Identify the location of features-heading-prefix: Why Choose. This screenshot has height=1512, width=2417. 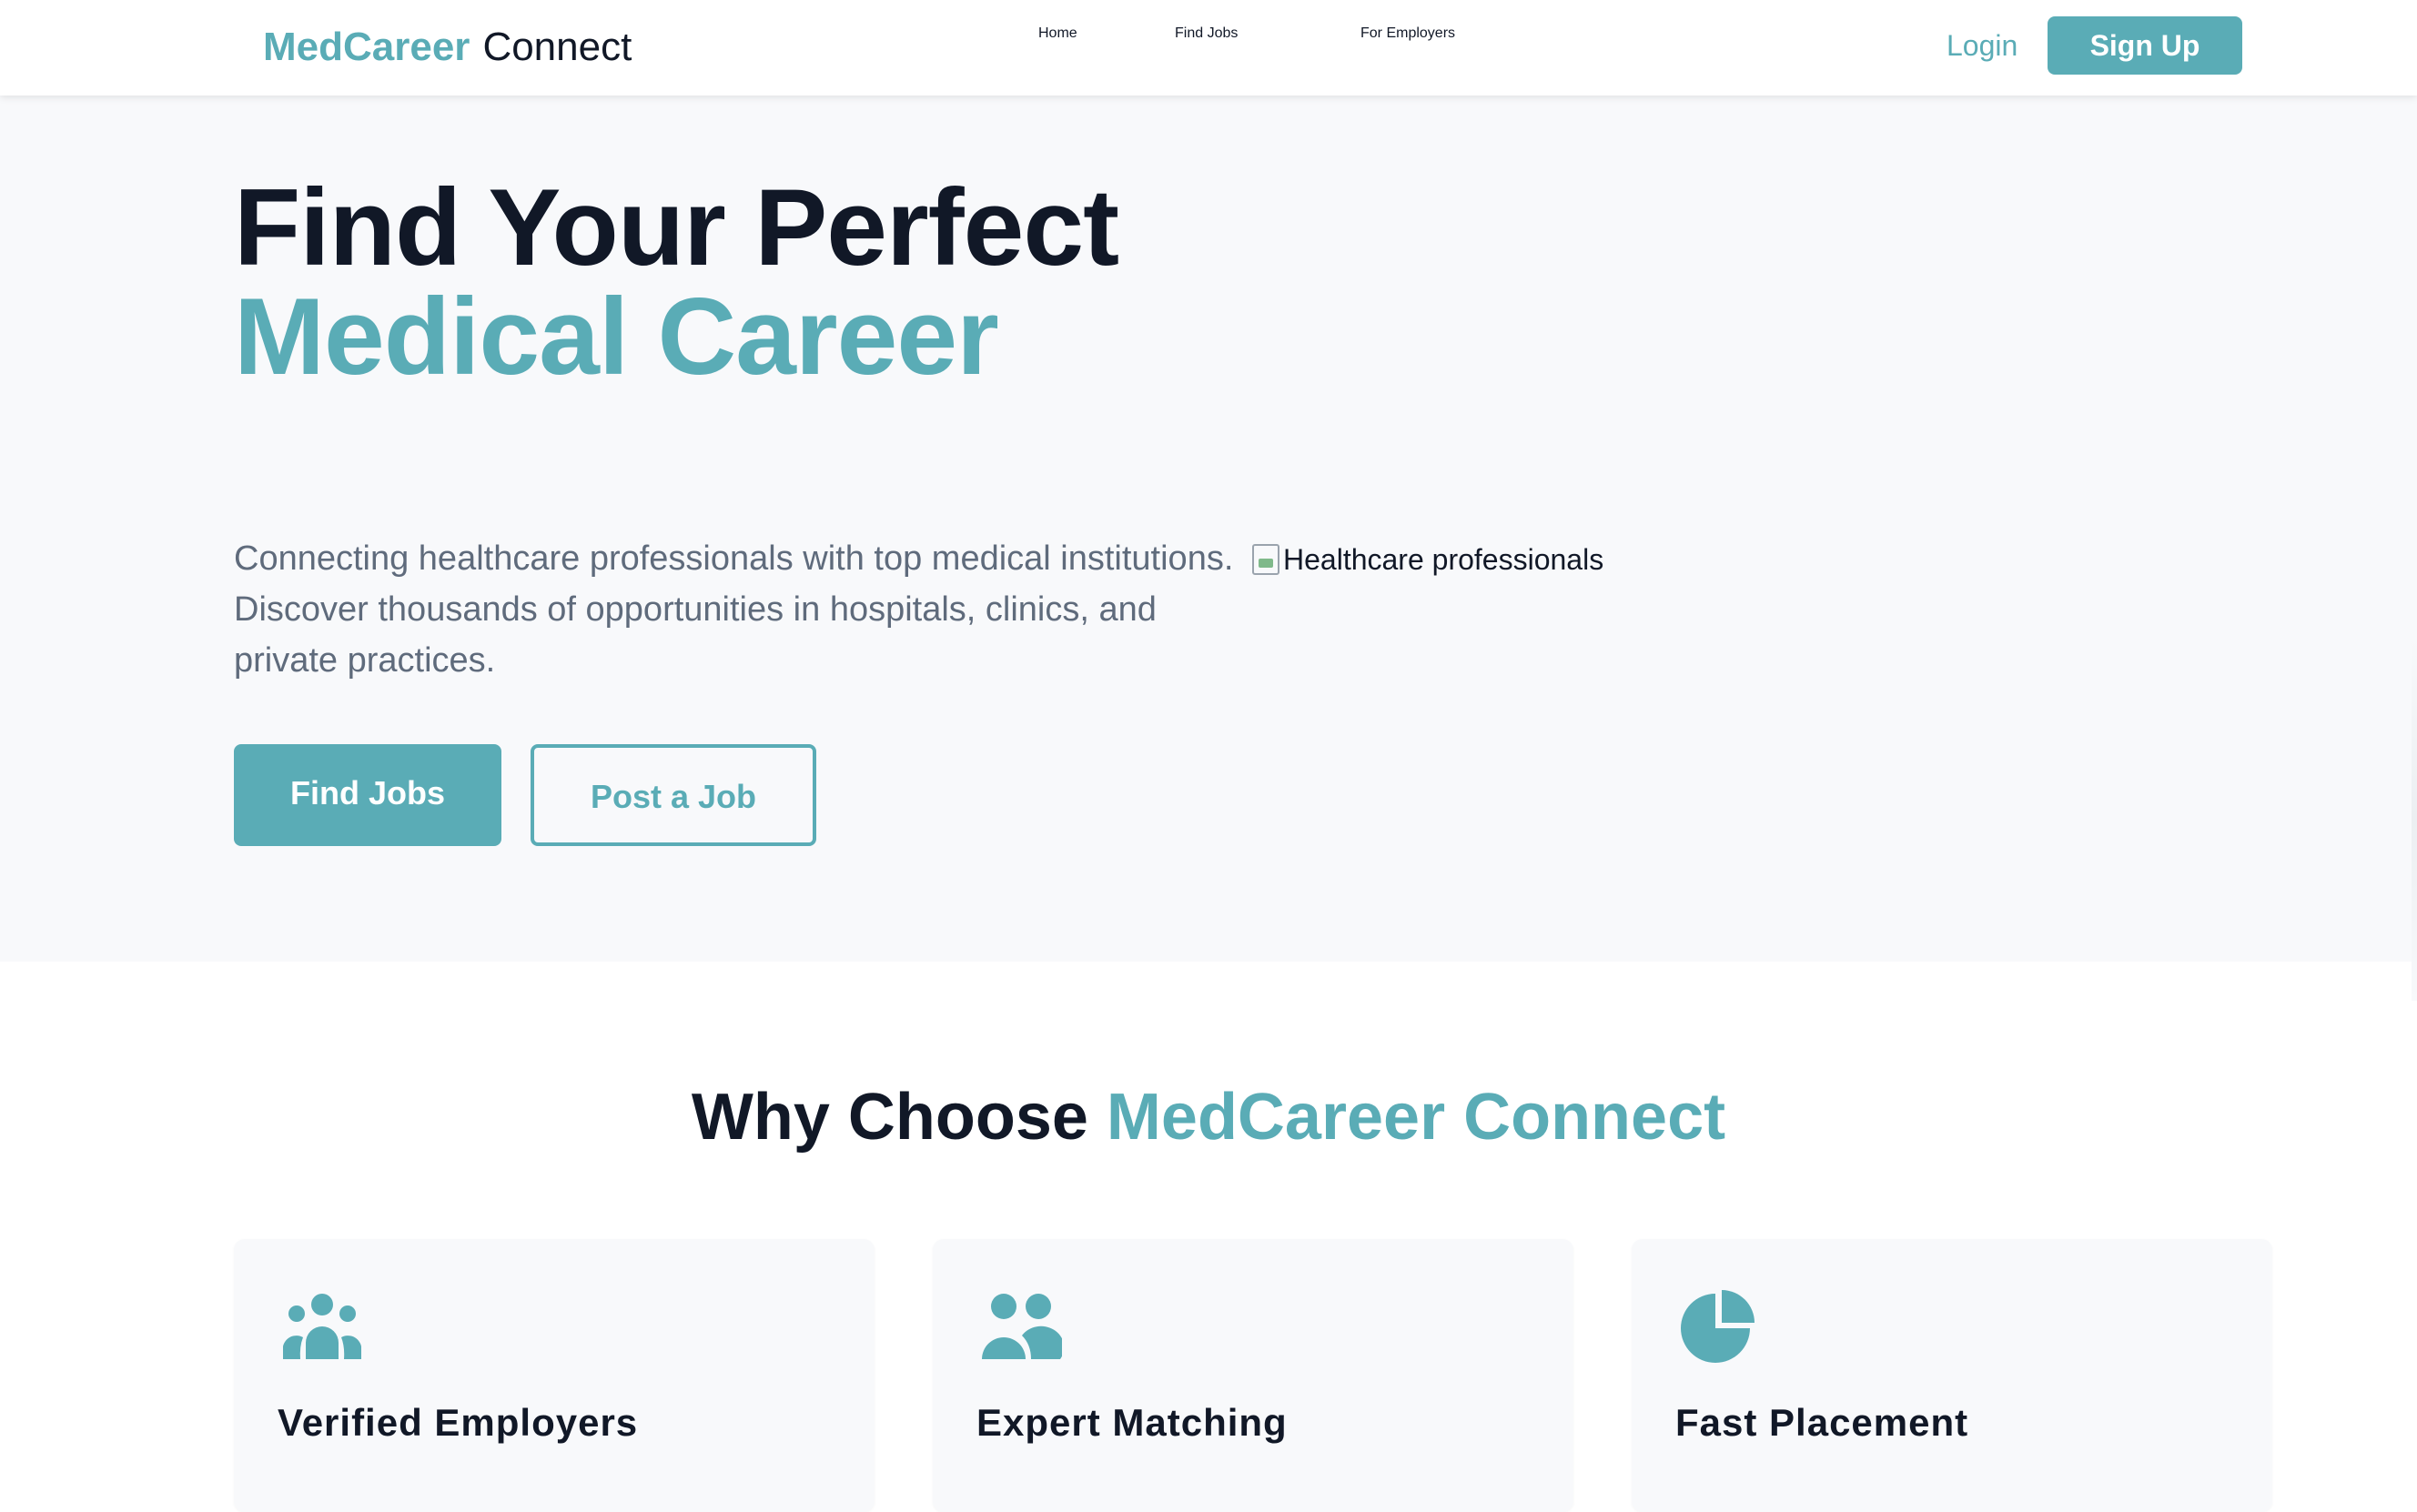
(889, 1118).